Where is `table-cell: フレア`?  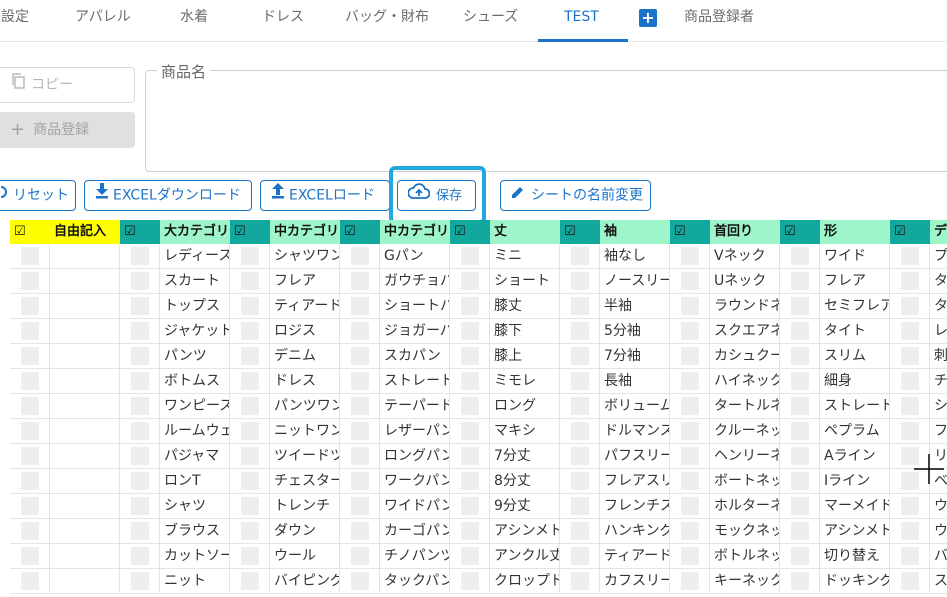
table-cell: フレア is located at coordinates (305, 281).